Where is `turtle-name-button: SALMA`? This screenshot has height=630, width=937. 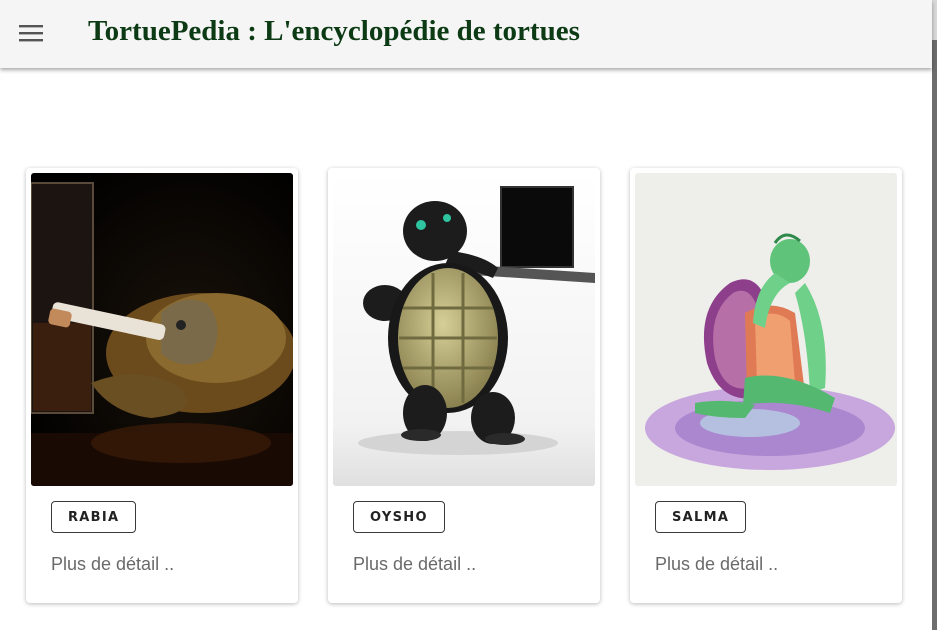 turtle-name-button: SALMA is located at coordinates (701, 517).